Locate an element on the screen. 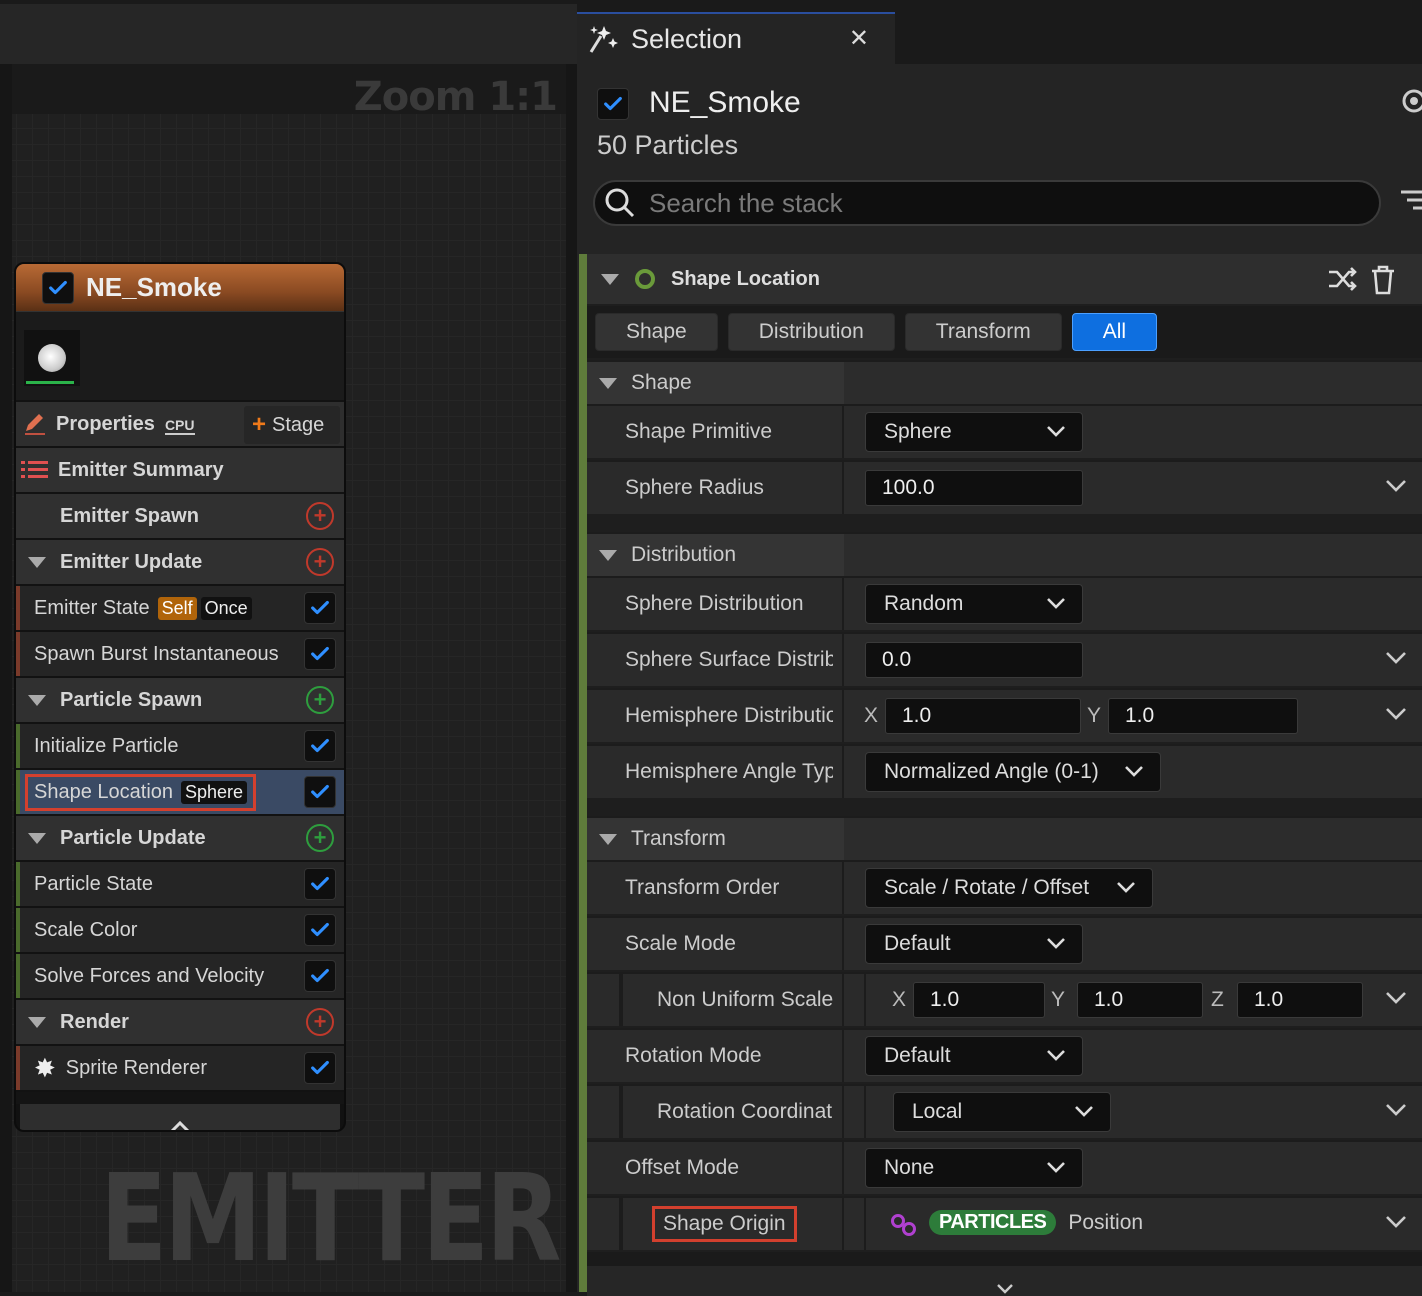 The width and height of the screenshot is (1422, 1296). shape-origin-binding: PARTICLES Position is located at coordinates (1036, 1222).